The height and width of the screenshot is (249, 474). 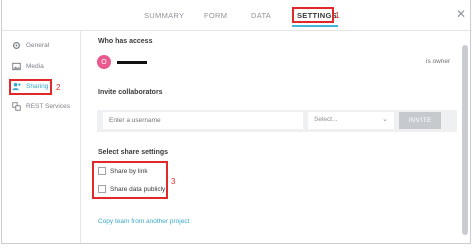 I want to click on tab-data: DATA, so click(x=261, y=15).